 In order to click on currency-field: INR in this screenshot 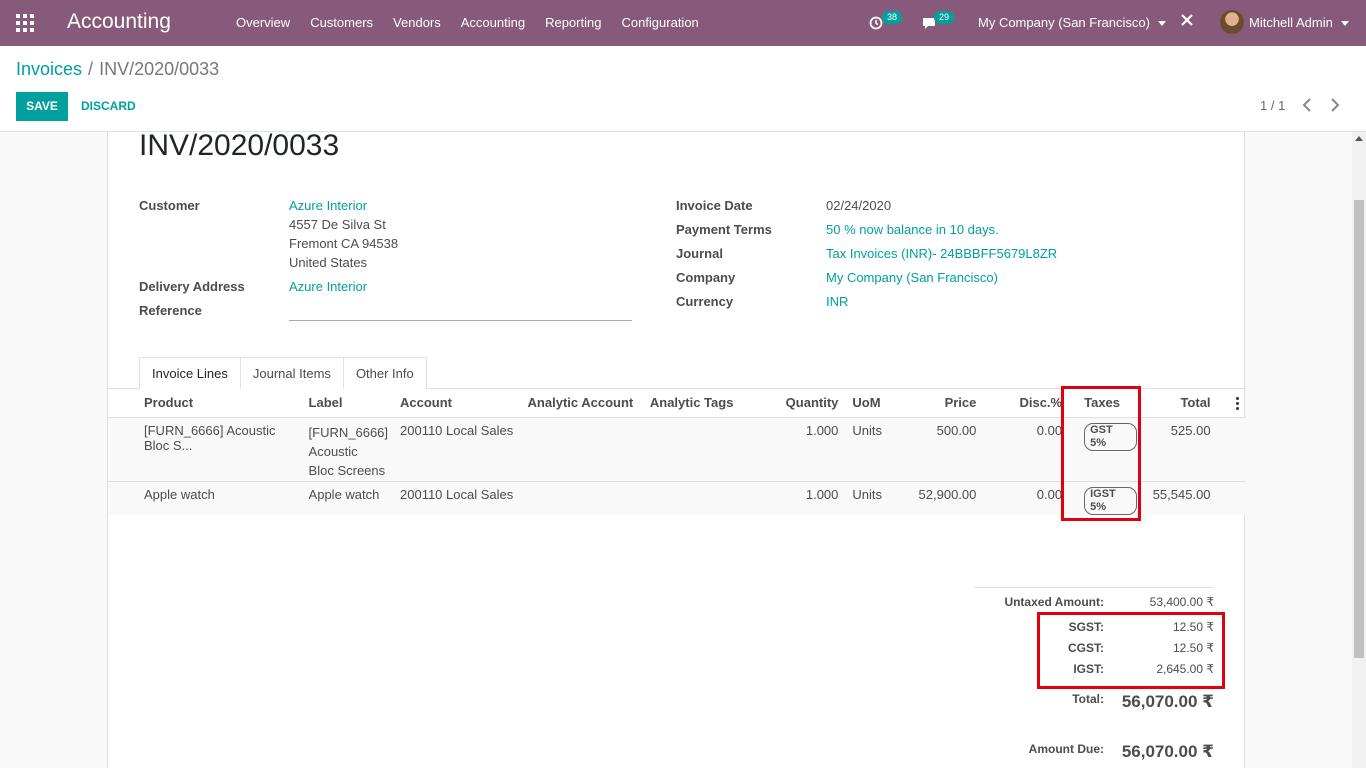, I will do `click(837, 301)`.